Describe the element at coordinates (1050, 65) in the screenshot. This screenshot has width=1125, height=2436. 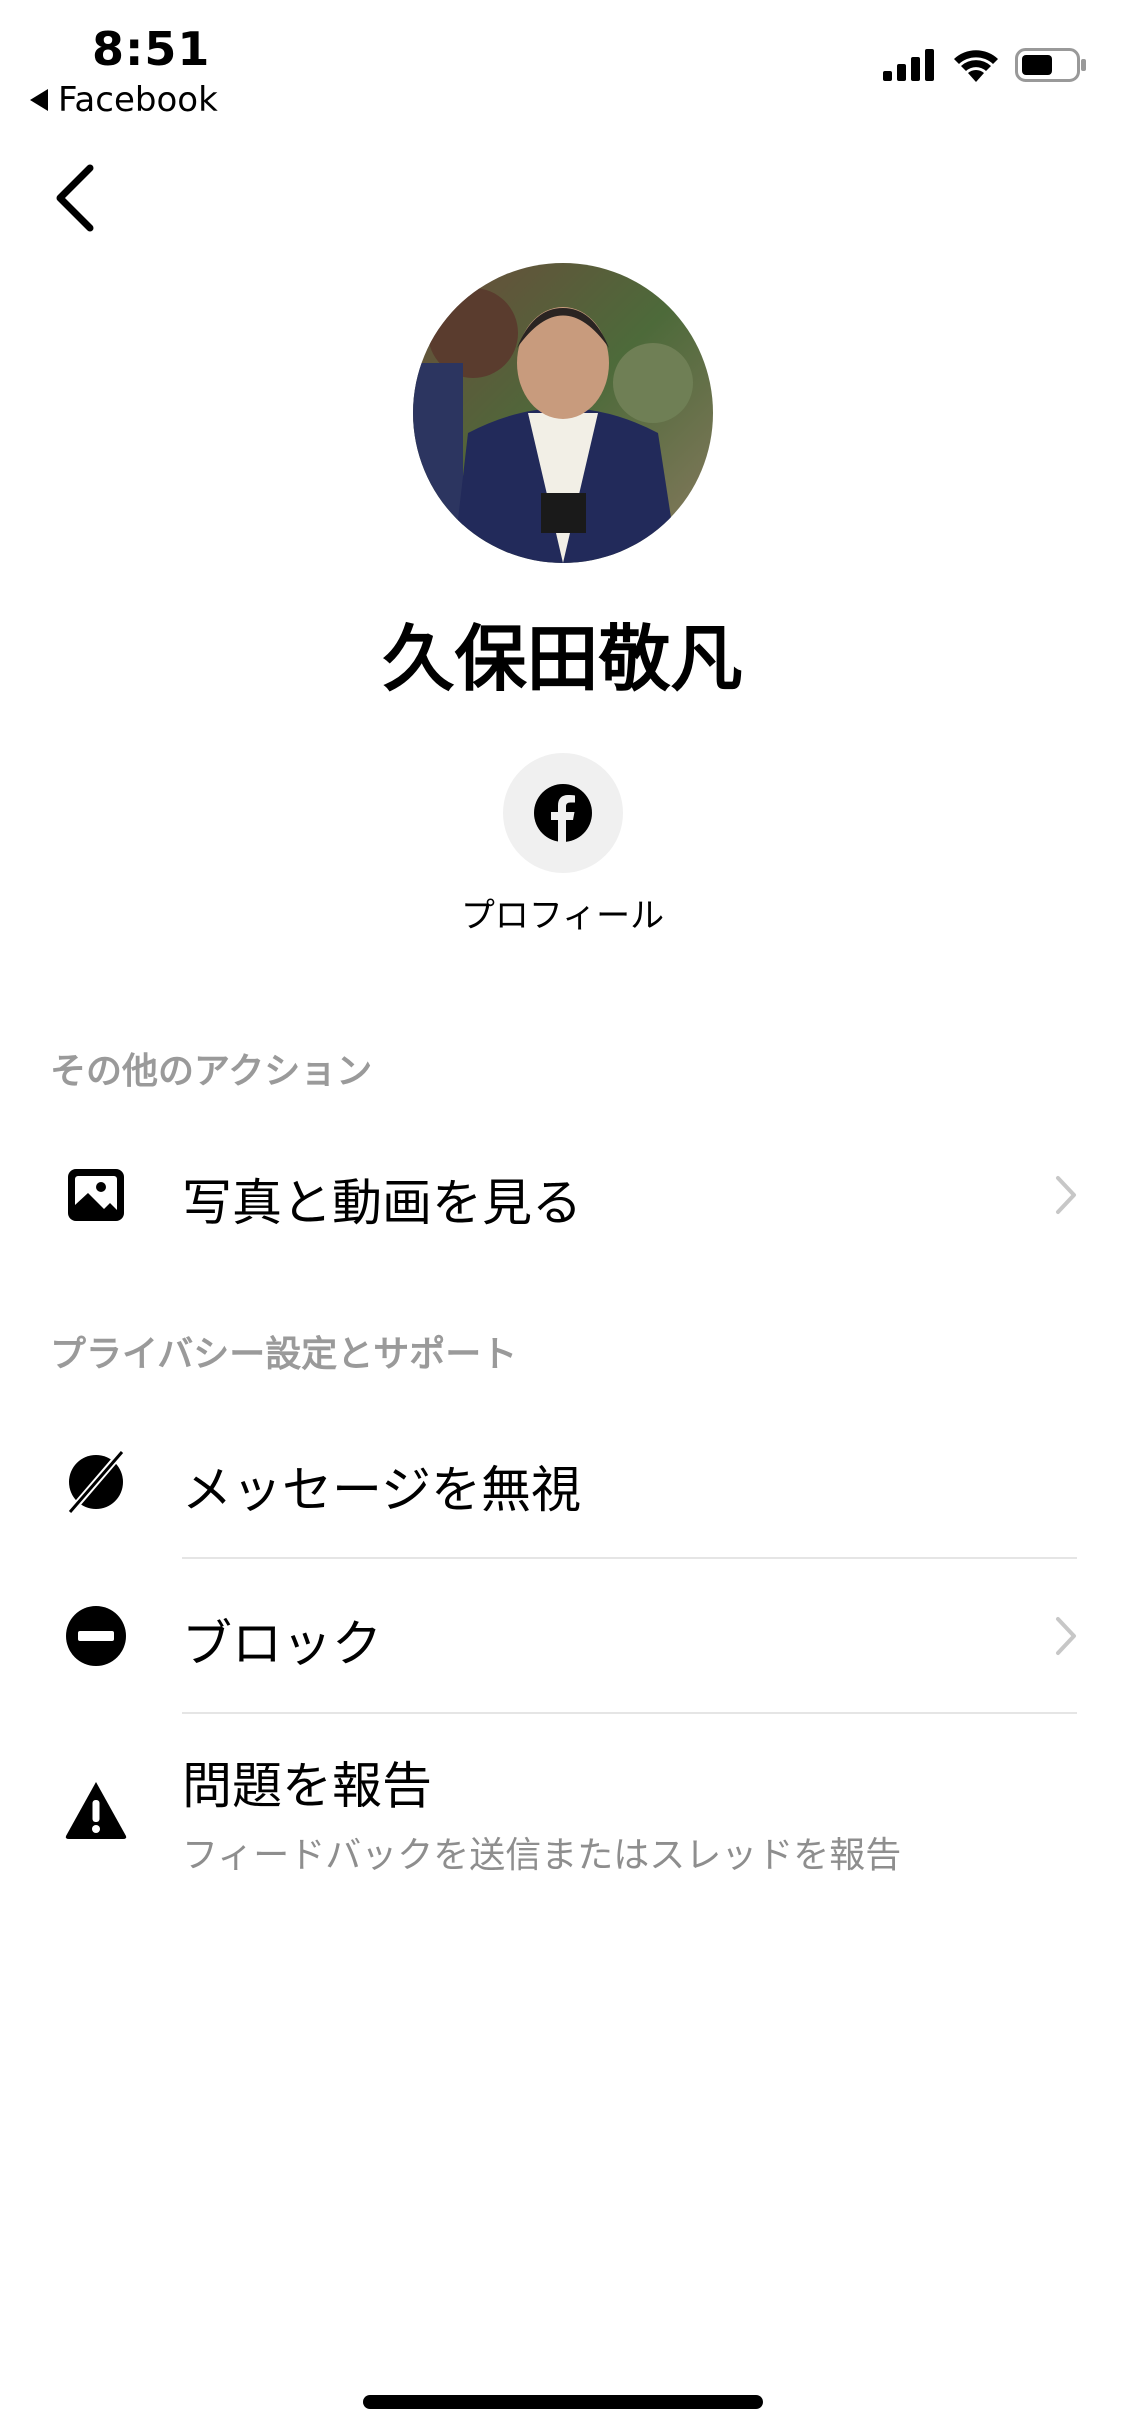
I see `battery-icon` at that location.